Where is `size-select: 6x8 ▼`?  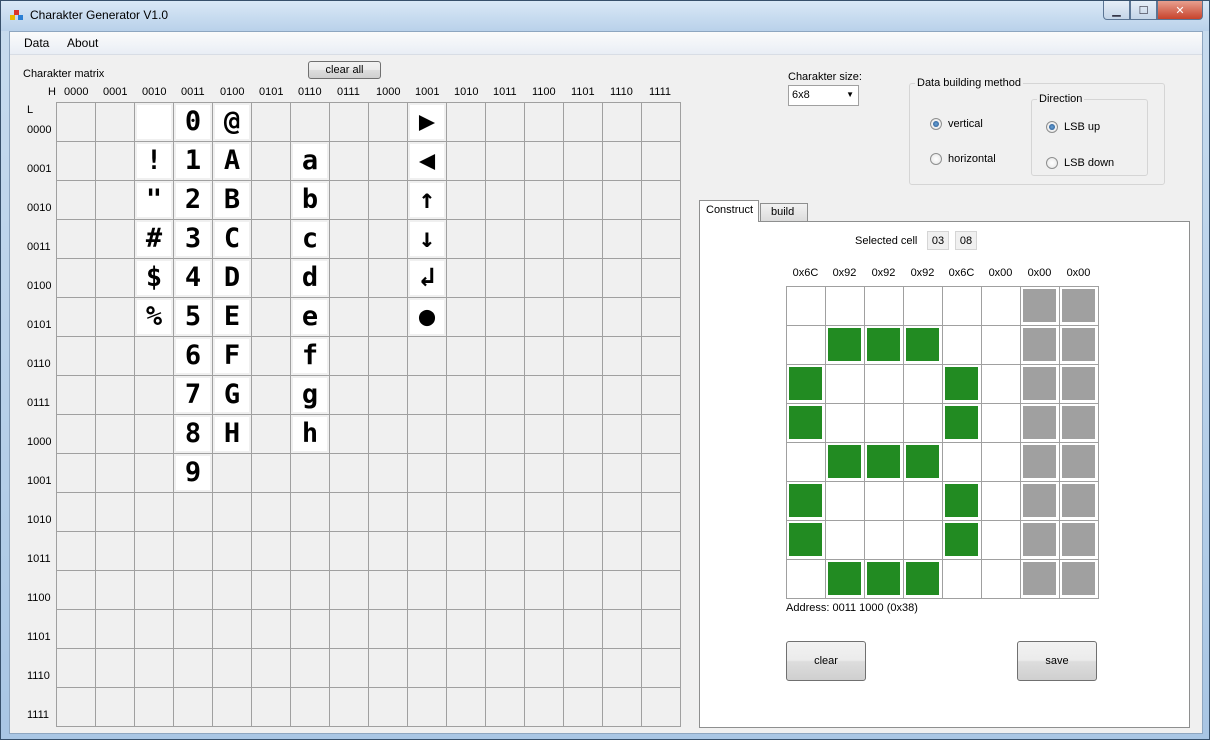 size-select: 6x8 ▼ is located at coordinates (823, 95).